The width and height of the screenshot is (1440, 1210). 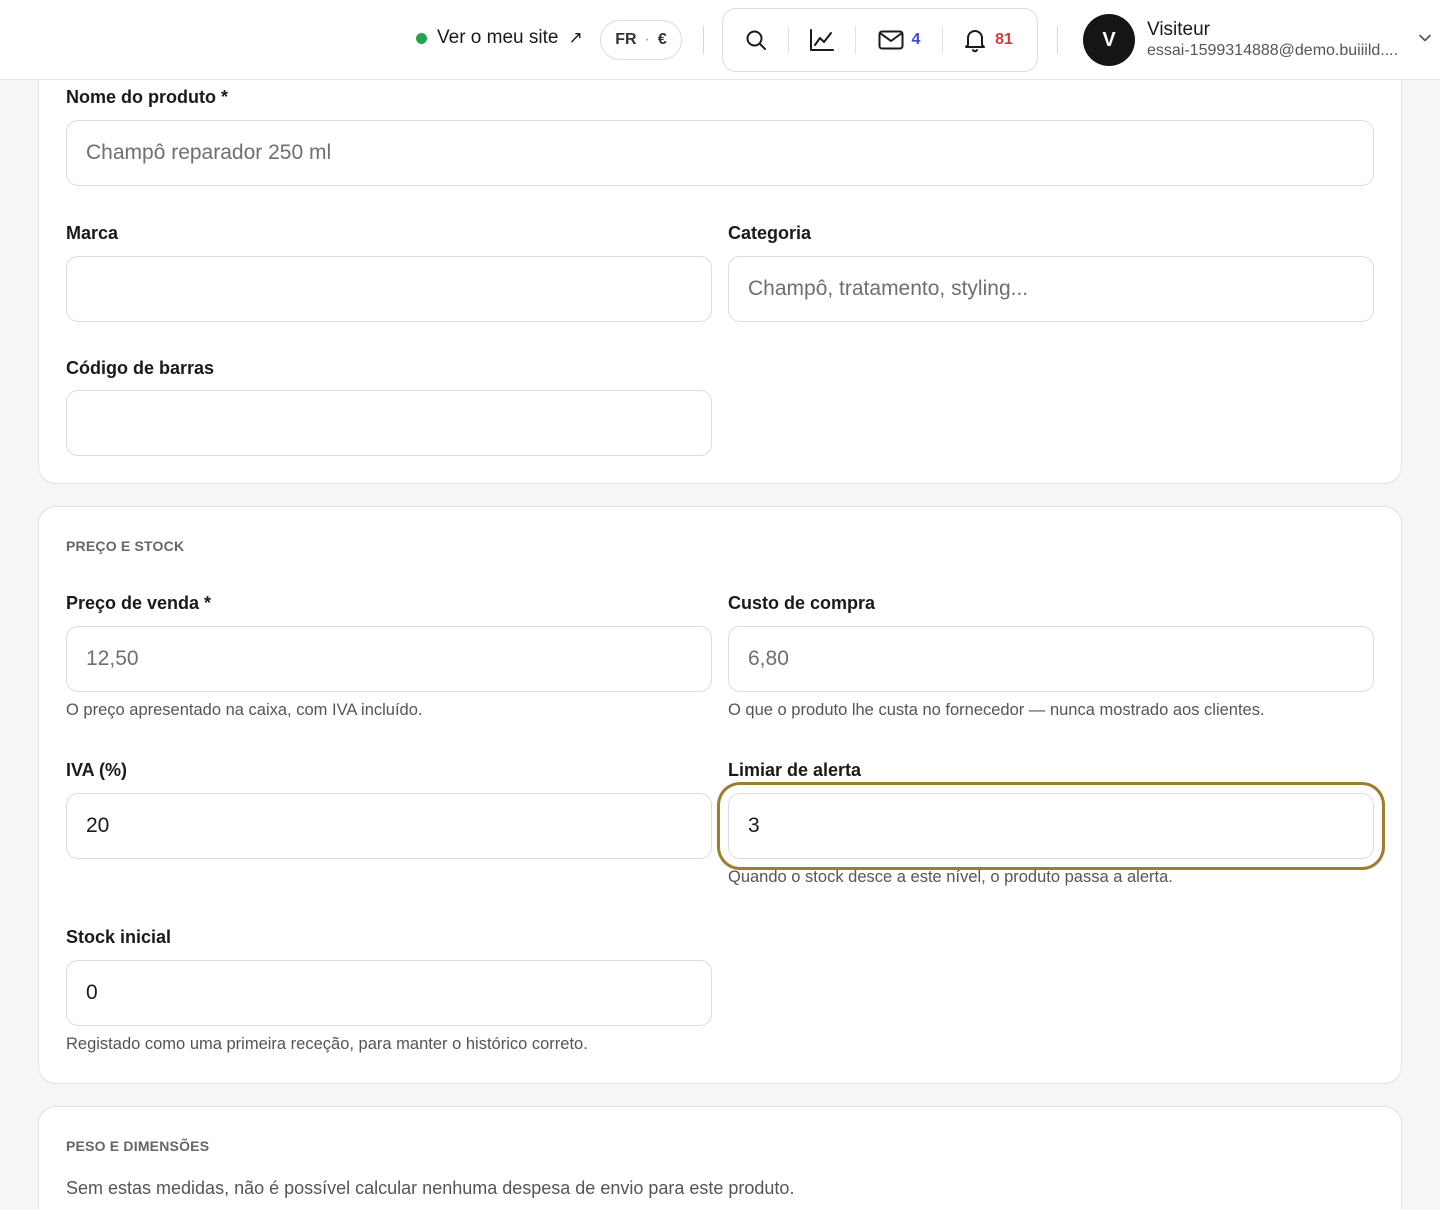 What do you see at coordinates (389, 659) in the screenshot?
I see `sale-price-input` at bounding box center [389, 659].